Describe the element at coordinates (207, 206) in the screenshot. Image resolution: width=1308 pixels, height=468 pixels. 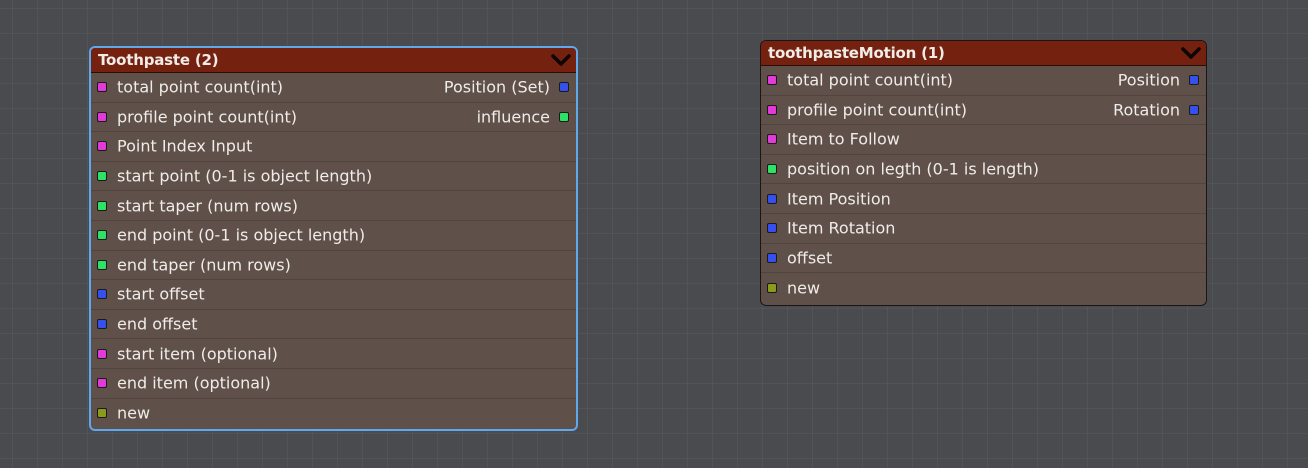
I see `input-port-label: start taper (num rows)` at that location.